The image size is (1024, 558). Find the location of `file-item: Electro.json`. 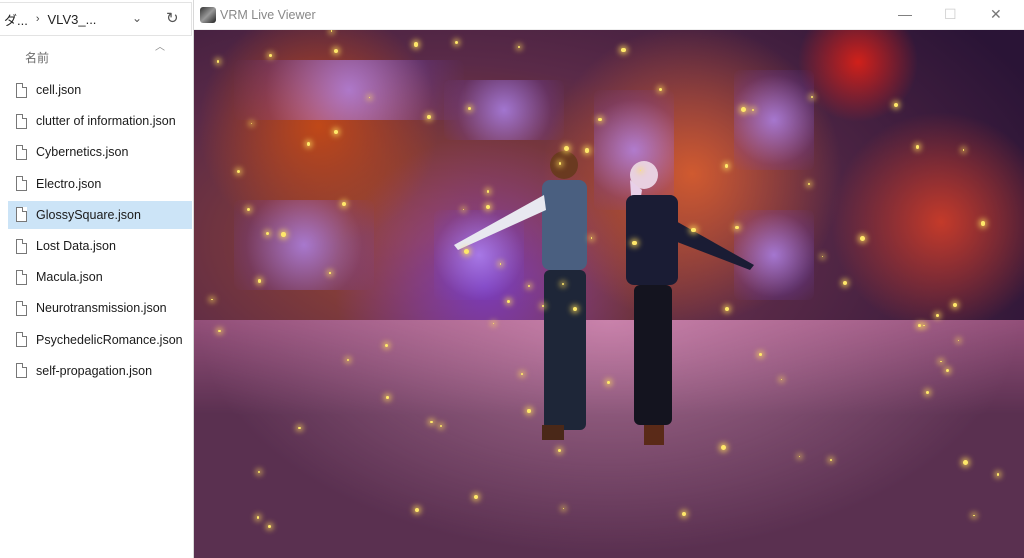

file-item: Electro.json is located at coordinates (100, 184).